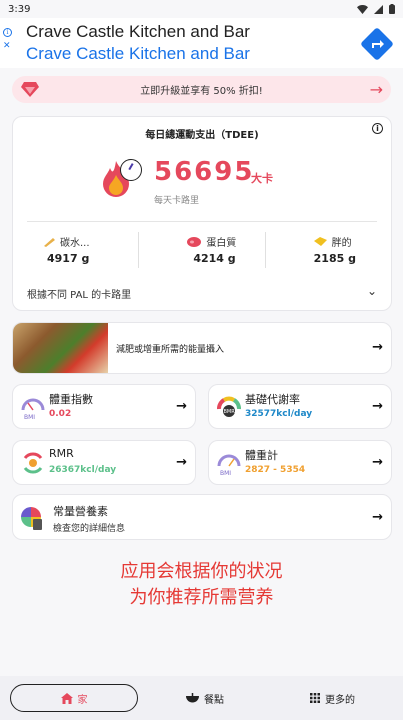 Image resolution: width=403 pixels, height=720 pixels. What do you see at coordinates (192, 698) in the screenshot?
I see `meal-bowl-icon` at bounding box center [192, 698].